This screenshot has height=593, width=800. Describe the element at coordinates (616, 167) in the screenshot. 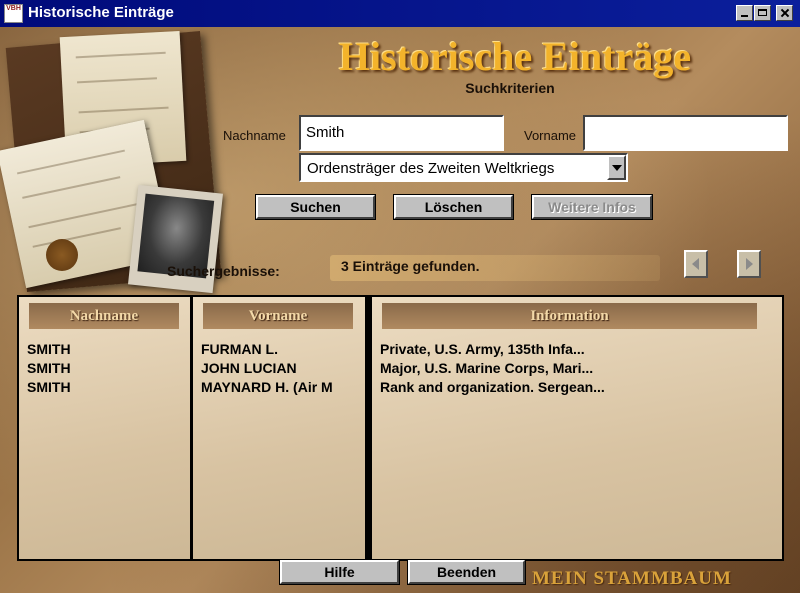

I see `dropdown-arrow-icon` at that location.